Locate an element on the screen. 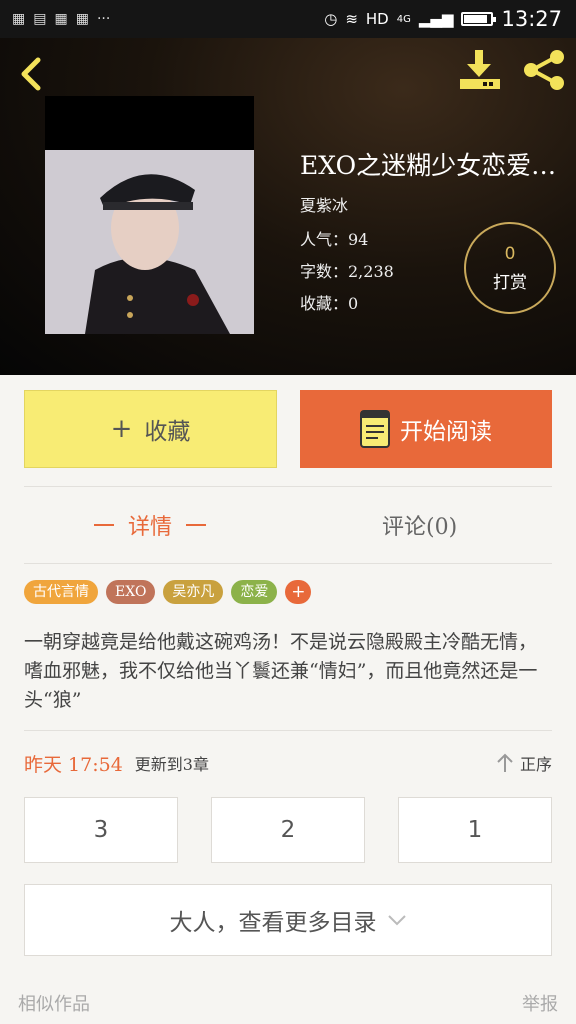  tip-button: 0 打赏 is located at coordinates (510, 268).